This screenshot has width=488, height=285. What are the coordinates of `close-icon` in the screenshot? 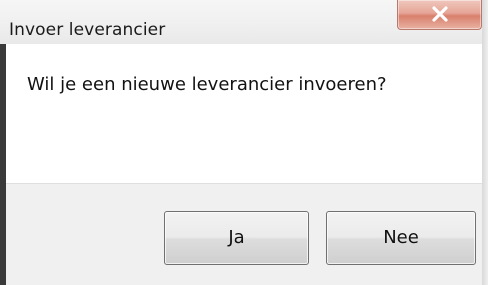 It's located at (440, 14).